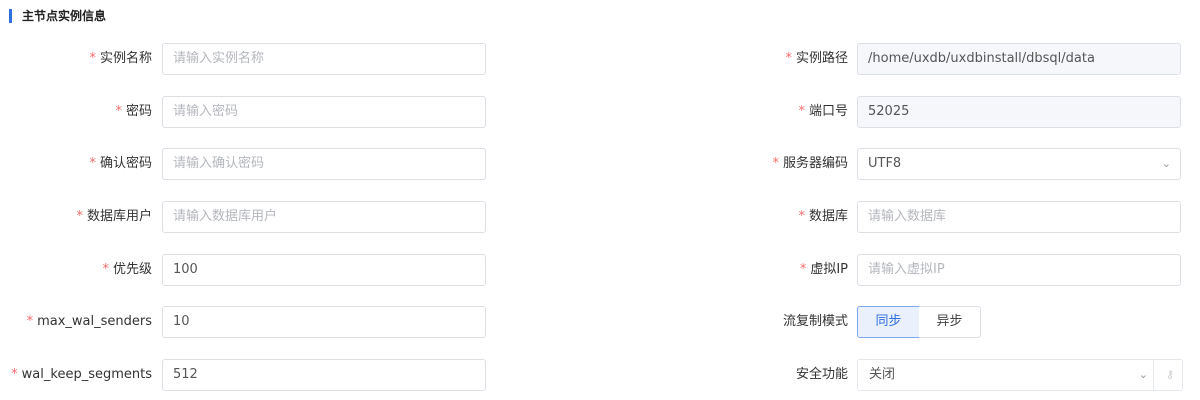  I want to click on wal-keep-segments-input: 512, so click(324, 375).